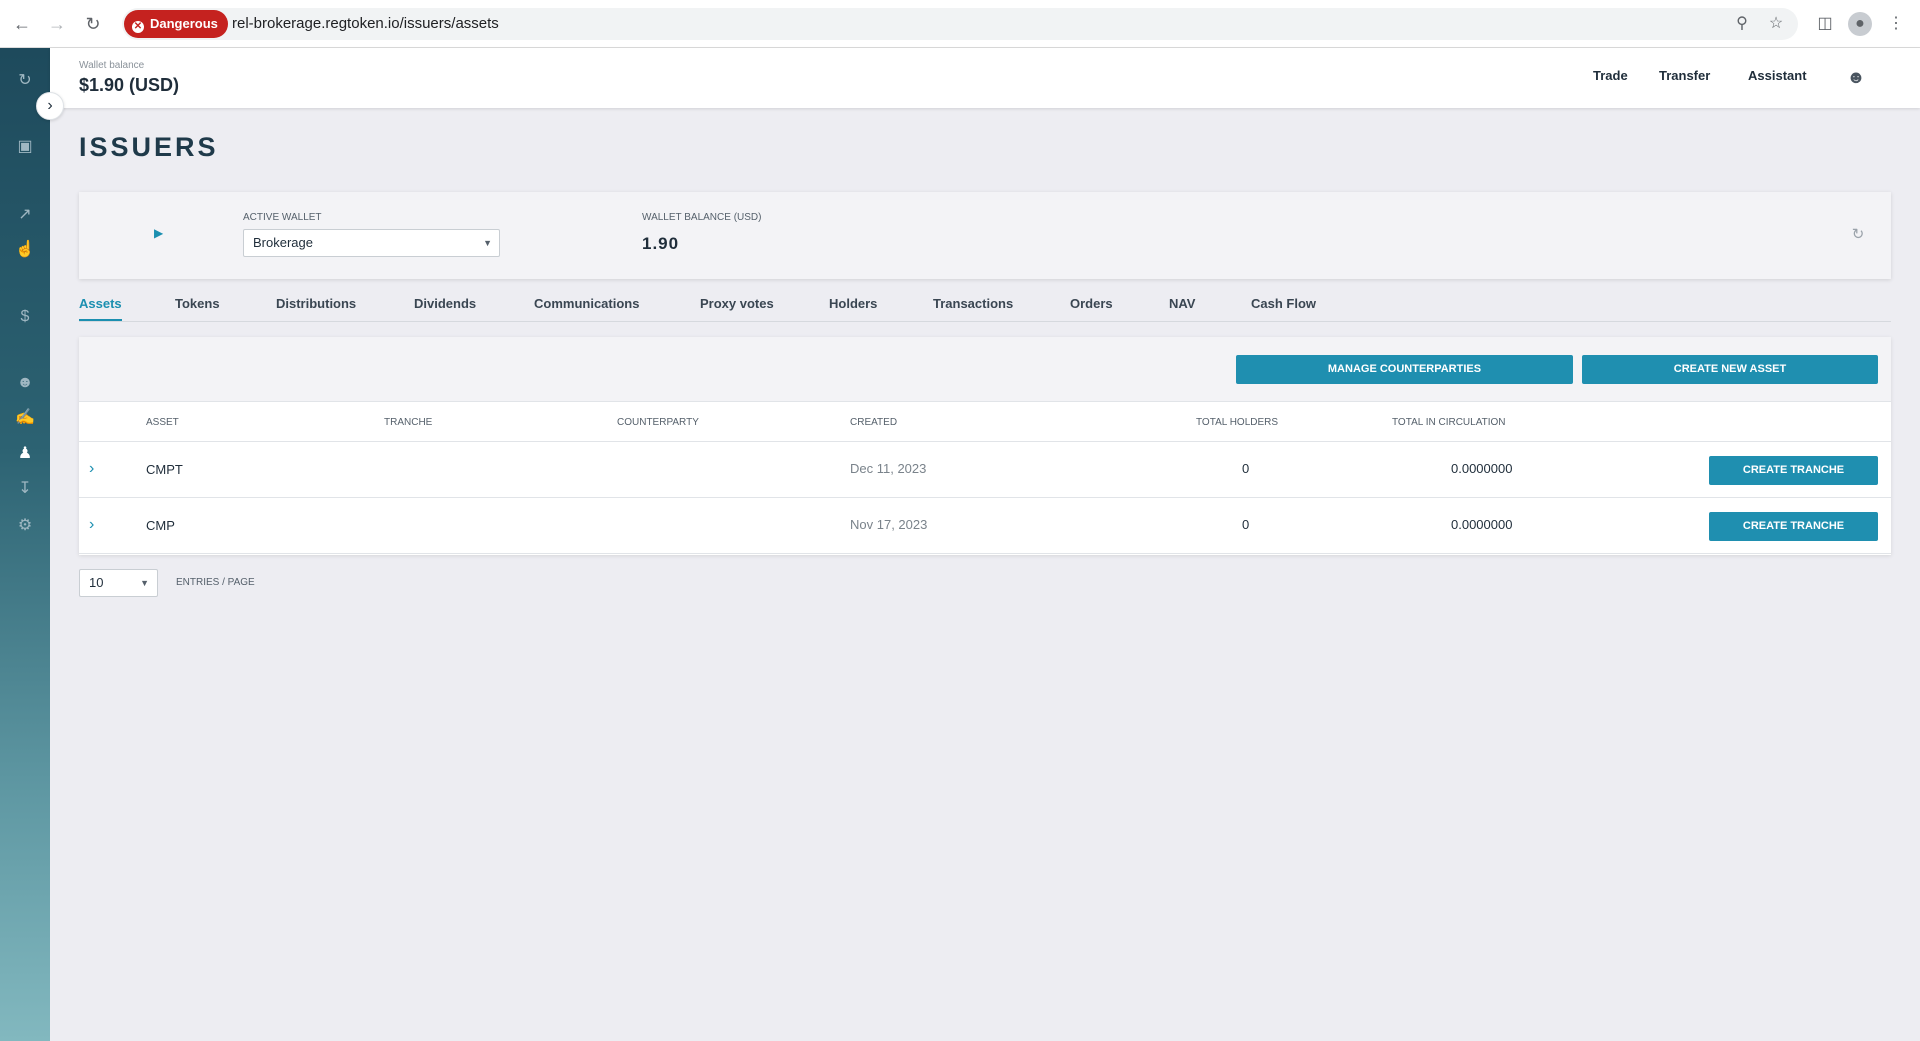 This screenshot has width=1920, height=1041. What do you see at coordinates (96, 582) in the screenshot?
I see `page-size-value: 10` at bounding box center [96, 582].